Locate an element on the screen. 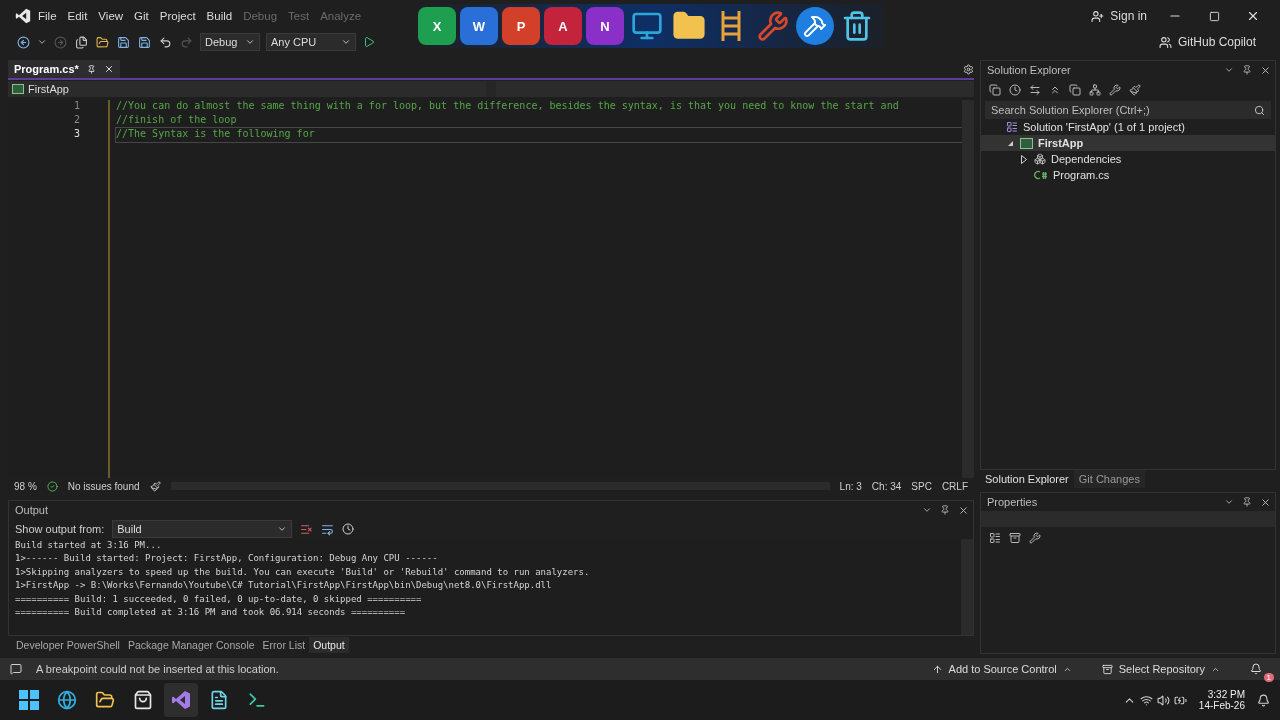  volume-icon is located at coordinates (1163, 700).